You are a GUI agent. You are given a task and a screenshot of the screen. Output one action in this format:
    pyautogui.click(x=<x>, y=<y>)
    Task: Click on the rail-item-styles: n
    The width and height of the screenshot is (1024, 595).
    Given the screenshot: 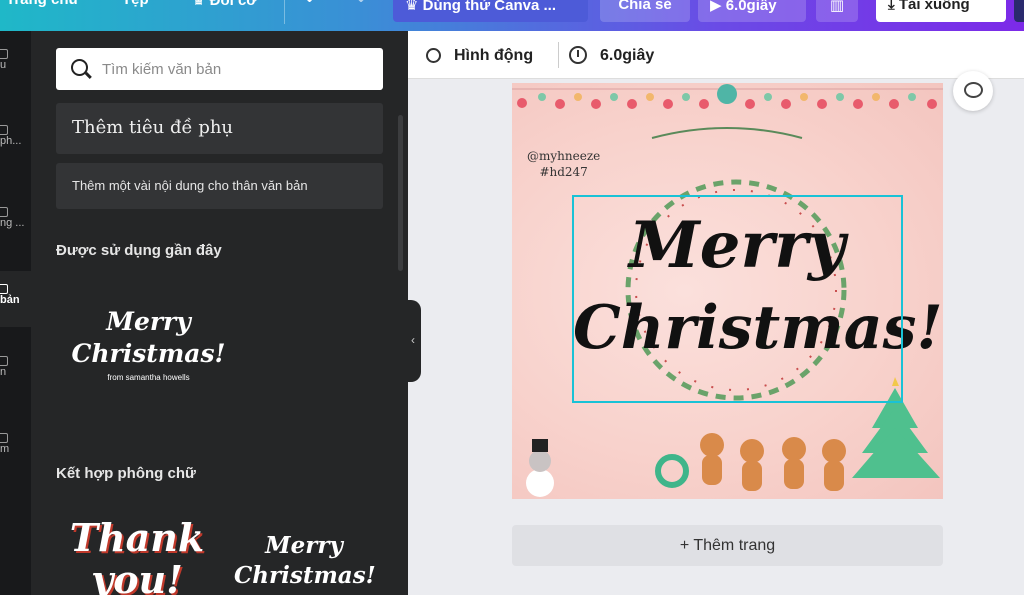 What is the action you would take?
    pyautogui.click(x=15, y=367)
    